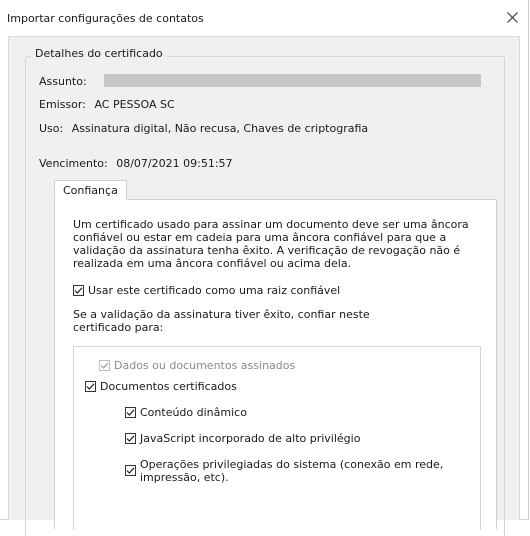 This screenshot has height=536, width=530. I want to click on trusted-root-checkbox, so click(78, 290).